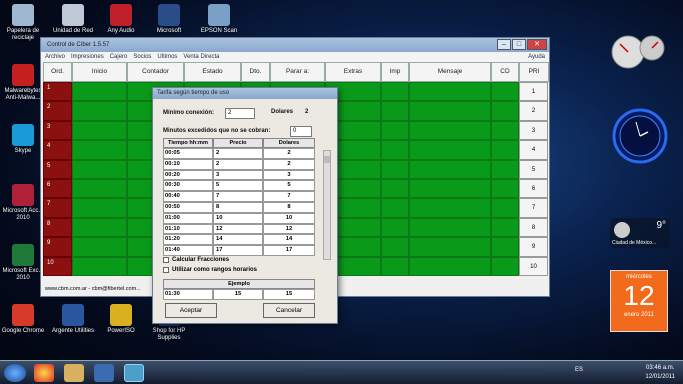 Image resolution: width=683 pixels, height=384 pixels. I want to click on tarifa-row: 00:30 5 5, so click(239, 186).